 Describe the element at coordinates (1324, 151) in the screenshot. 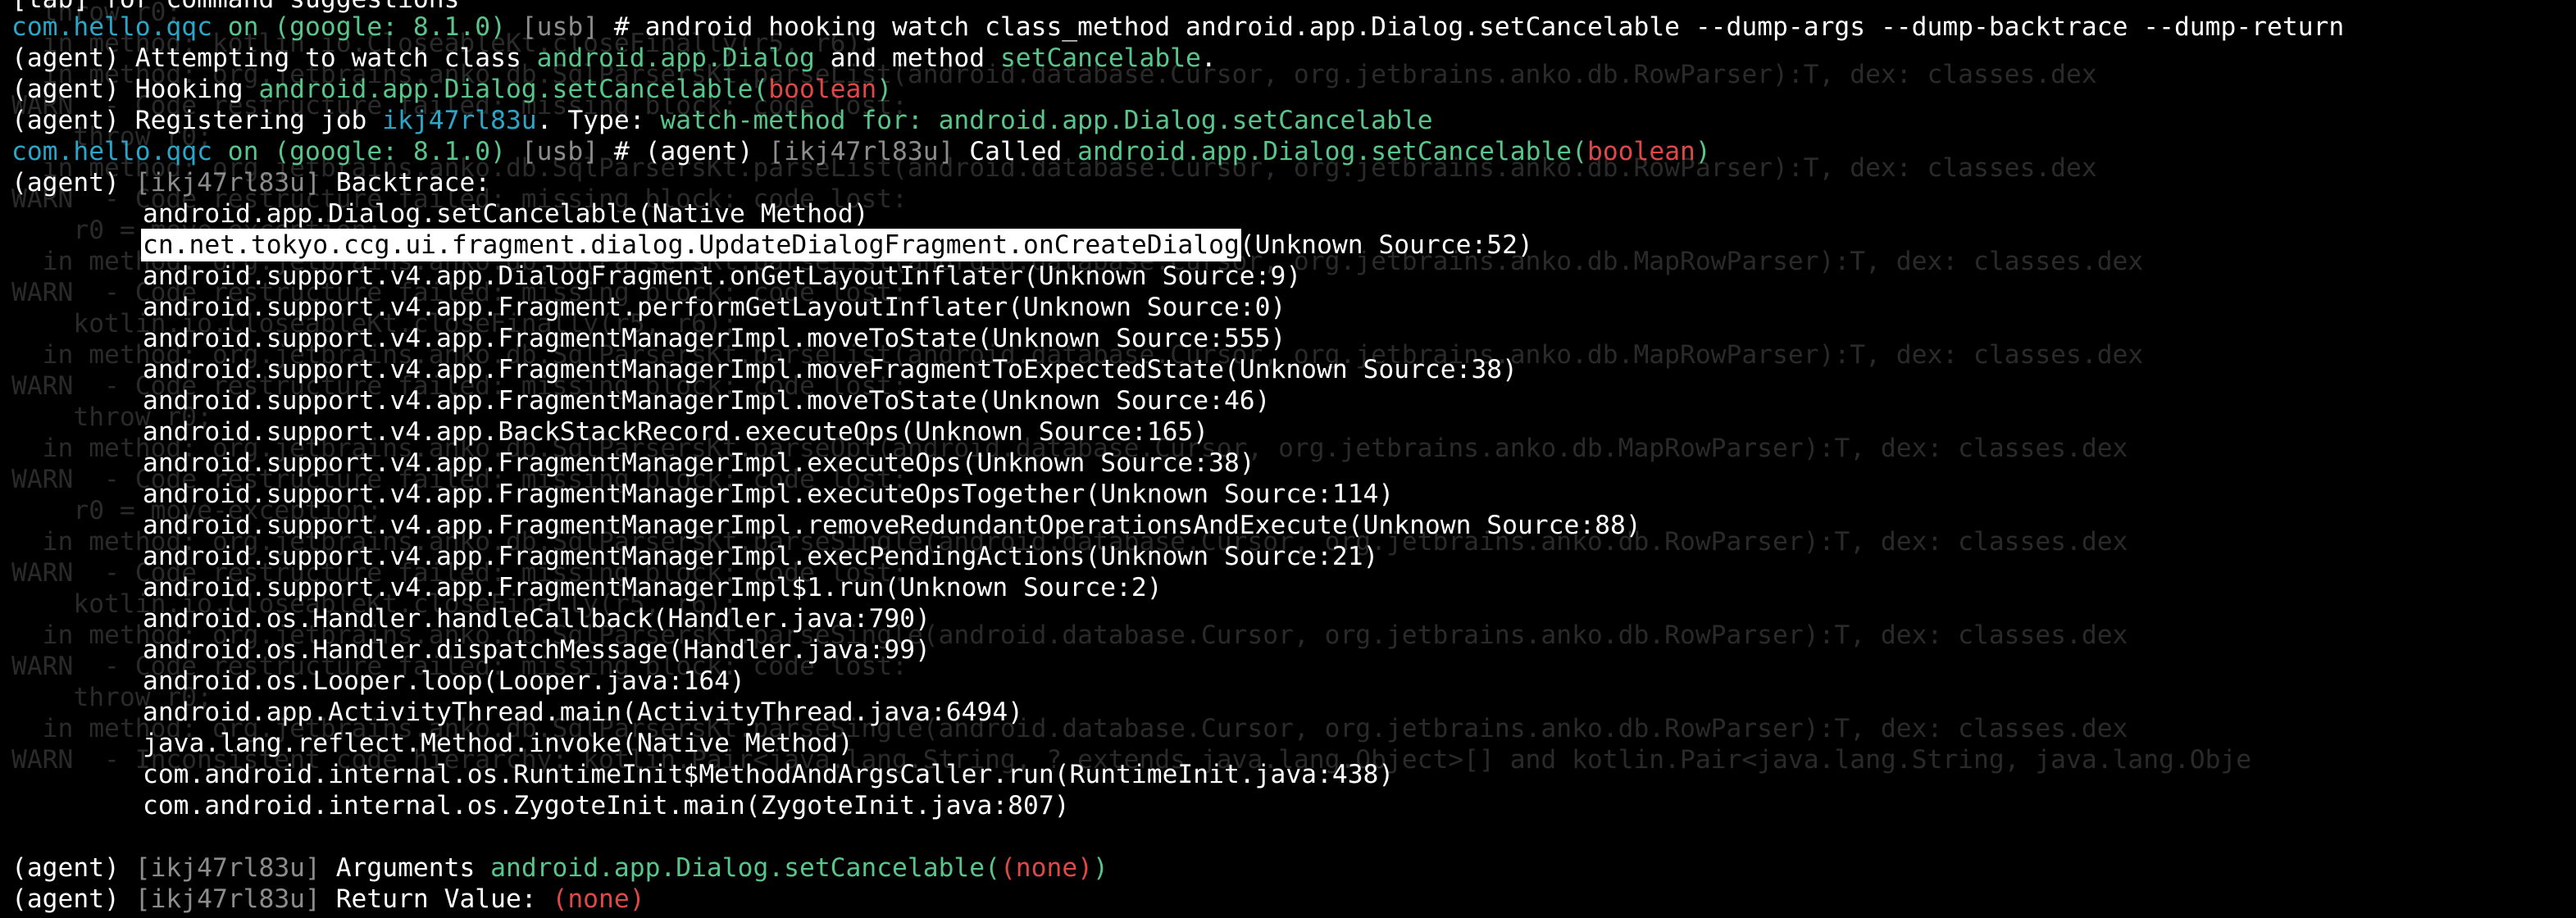

I see `called-target: android.app.Dialog.setCancelable` at that location.